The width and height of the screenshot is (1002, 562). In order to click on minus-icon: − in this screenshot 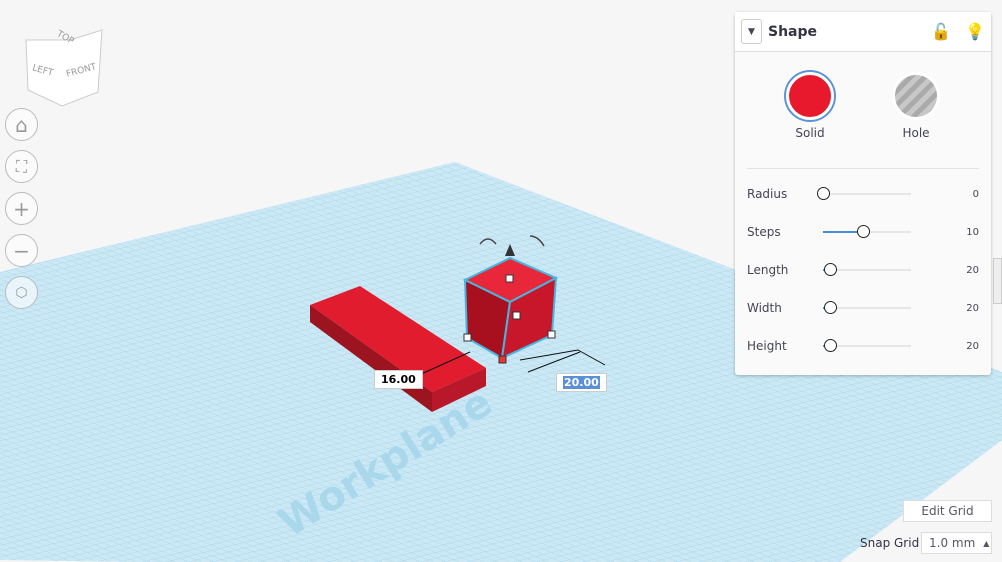, I will do `click(21, 250)`.